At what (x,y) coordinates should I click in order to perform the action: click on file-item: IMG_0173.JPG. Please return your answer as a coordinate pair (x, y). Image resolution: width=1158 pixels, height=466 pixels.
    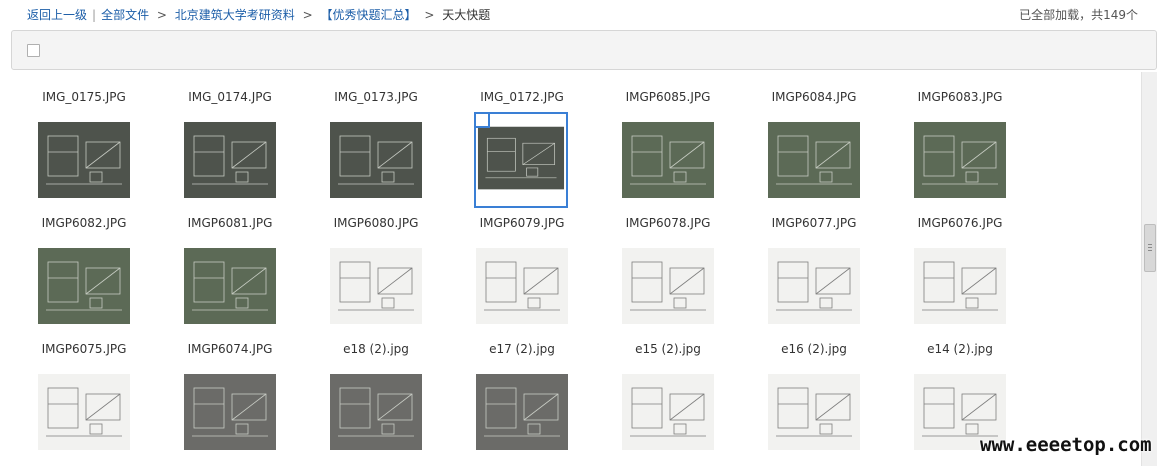
    Looking at the image, I should click on (376, 134).